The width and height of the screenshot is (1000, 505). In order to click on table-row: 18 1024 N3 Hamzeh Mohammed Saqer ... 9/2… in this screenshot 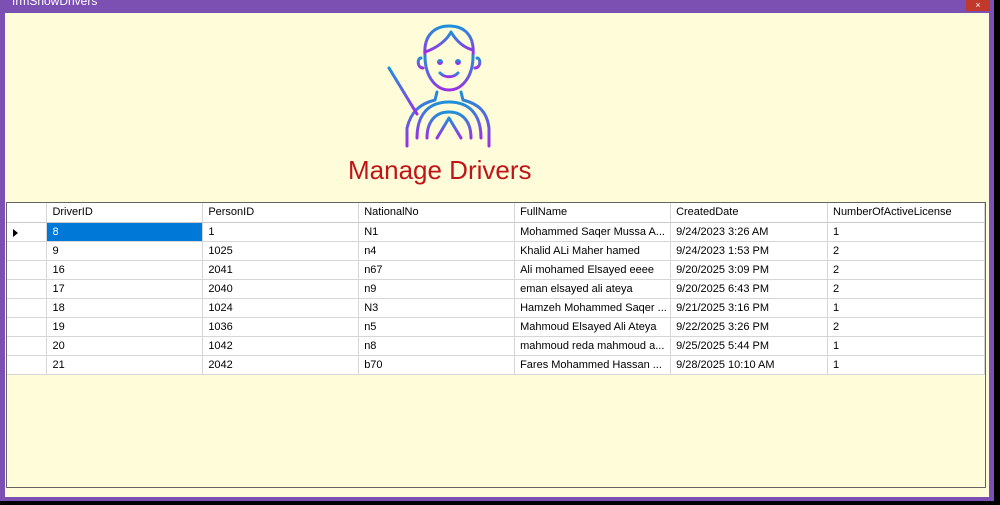, I will do `click(496, 308)`.